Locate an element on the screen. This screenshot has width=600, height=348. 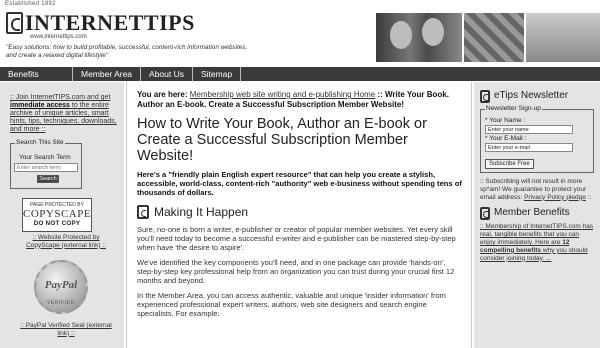
subscribe-button: Subscribe Free is located at coordinates (509, 164).